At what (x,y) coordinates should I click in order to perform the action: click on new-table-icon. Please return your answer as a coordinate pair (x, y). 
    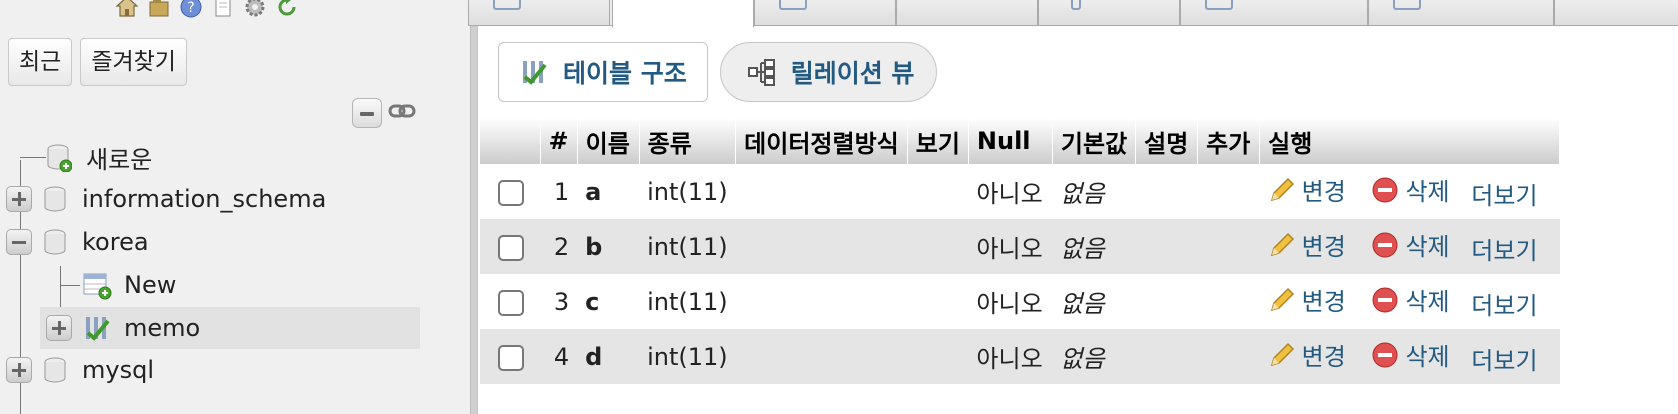
    Looking at the image, I should click on (97, 285).